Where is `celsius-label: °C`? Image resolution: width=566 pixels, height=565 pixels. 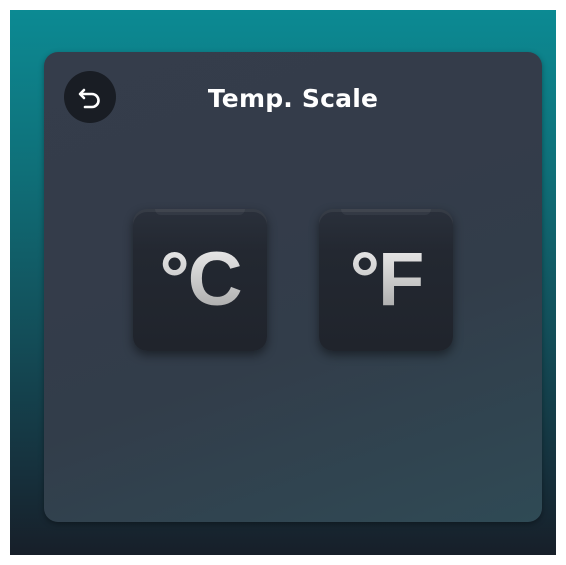 celsius-label: °C is located at coordinates (200, 280).